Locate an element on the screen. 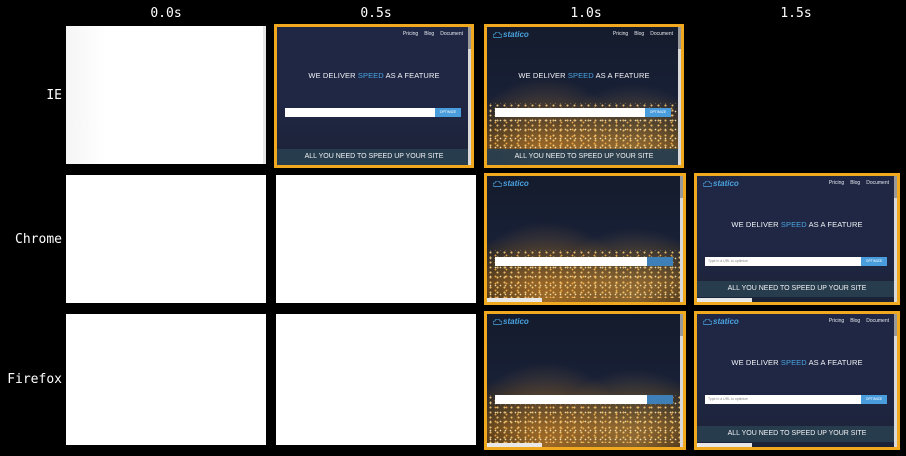  column-header-0.5s: 0.5s is located at coordinates (376, 13).